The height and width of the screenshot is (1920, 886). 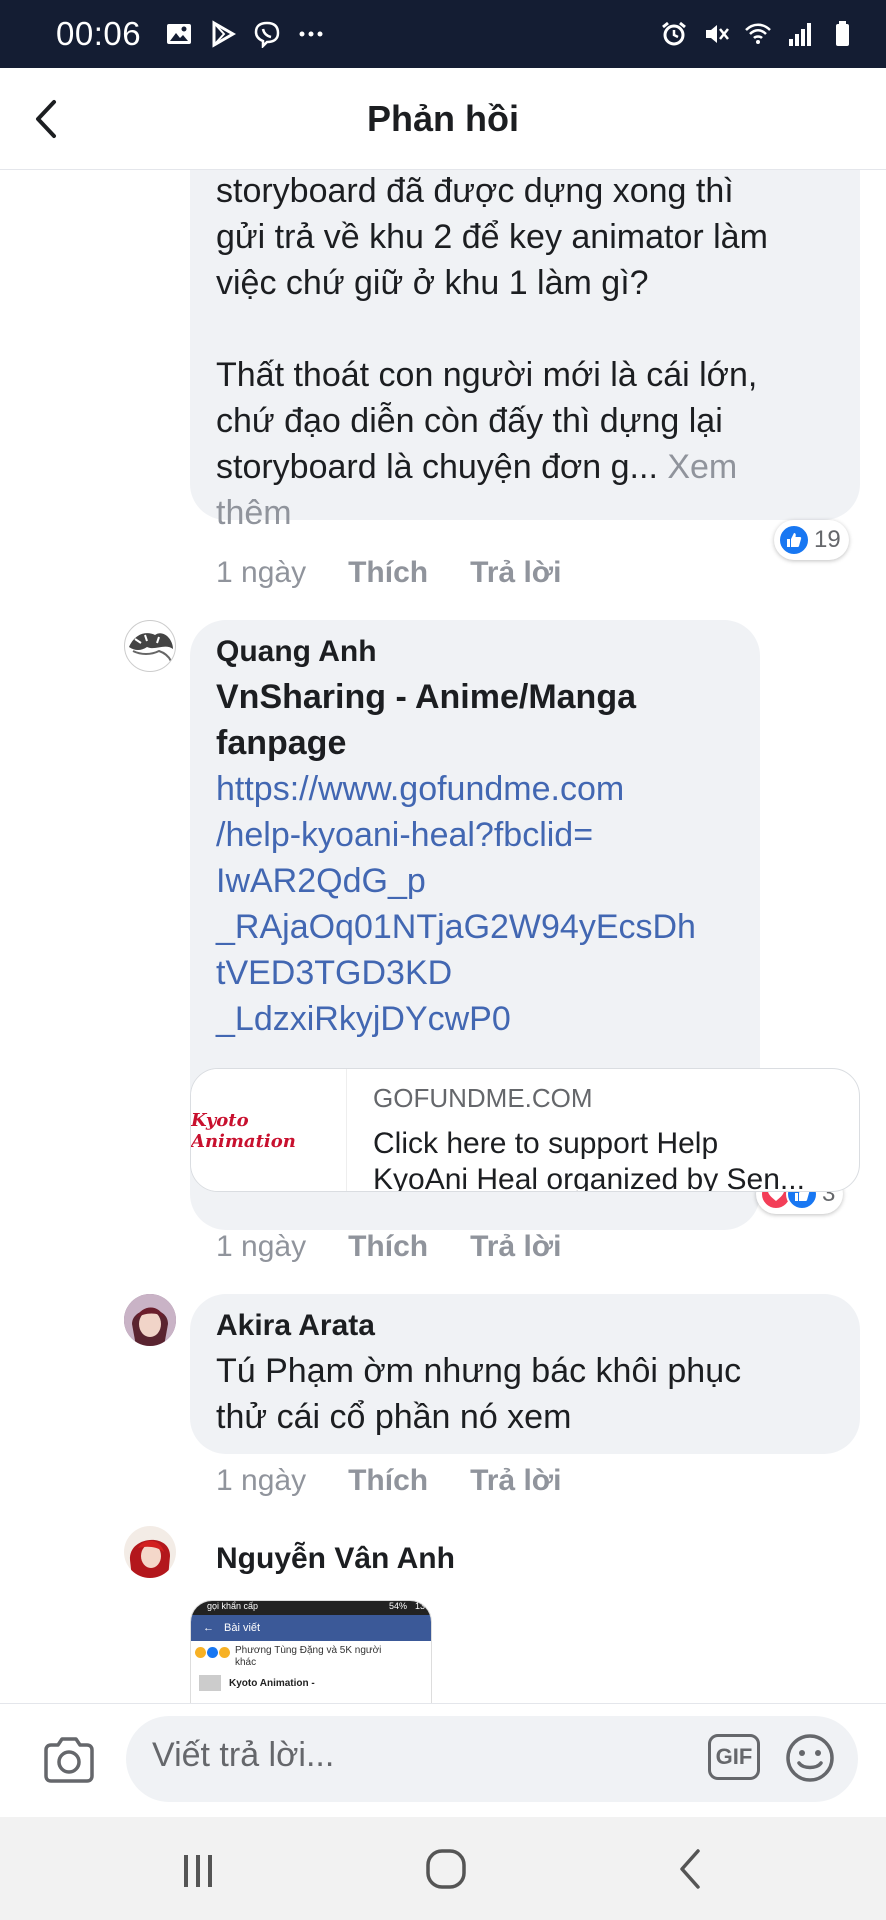 I want to click on system-icons, so click(x=758, y=34).